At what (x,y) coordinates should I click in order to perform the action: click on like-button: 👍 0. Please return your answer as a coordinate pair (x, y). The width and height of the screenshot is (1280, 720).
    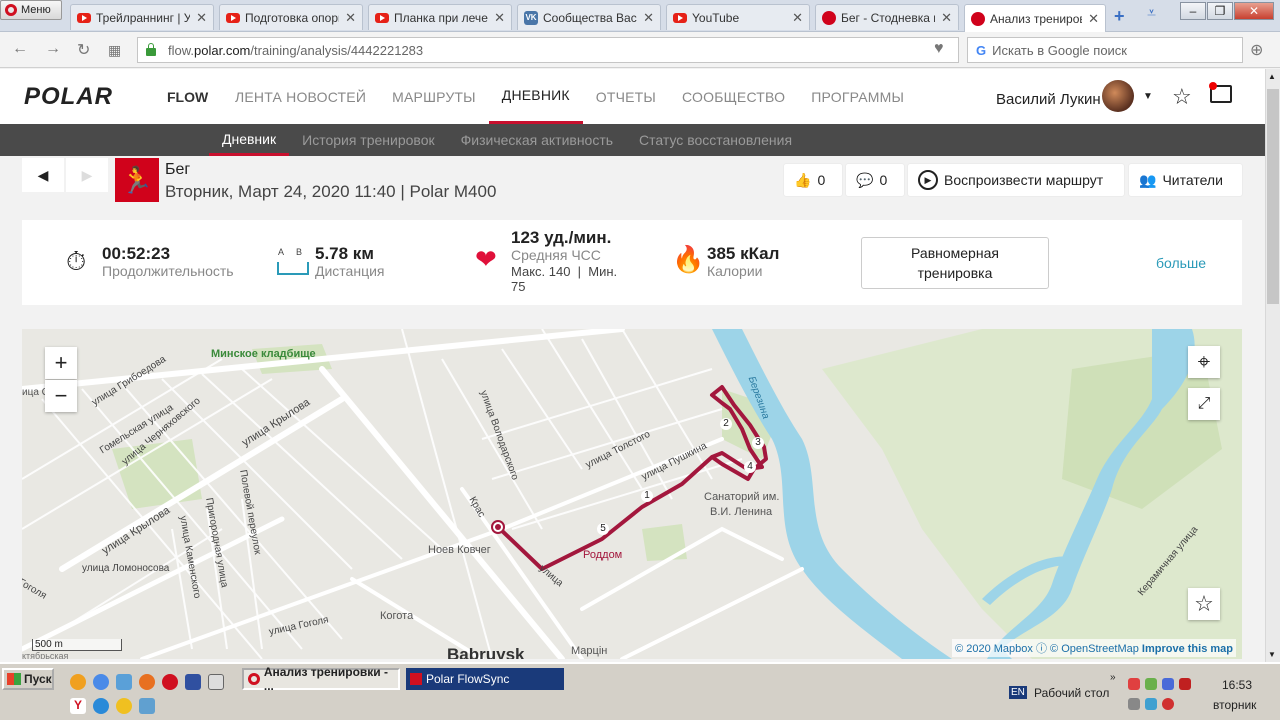
    Looking at the image, I should click on (813, 180).